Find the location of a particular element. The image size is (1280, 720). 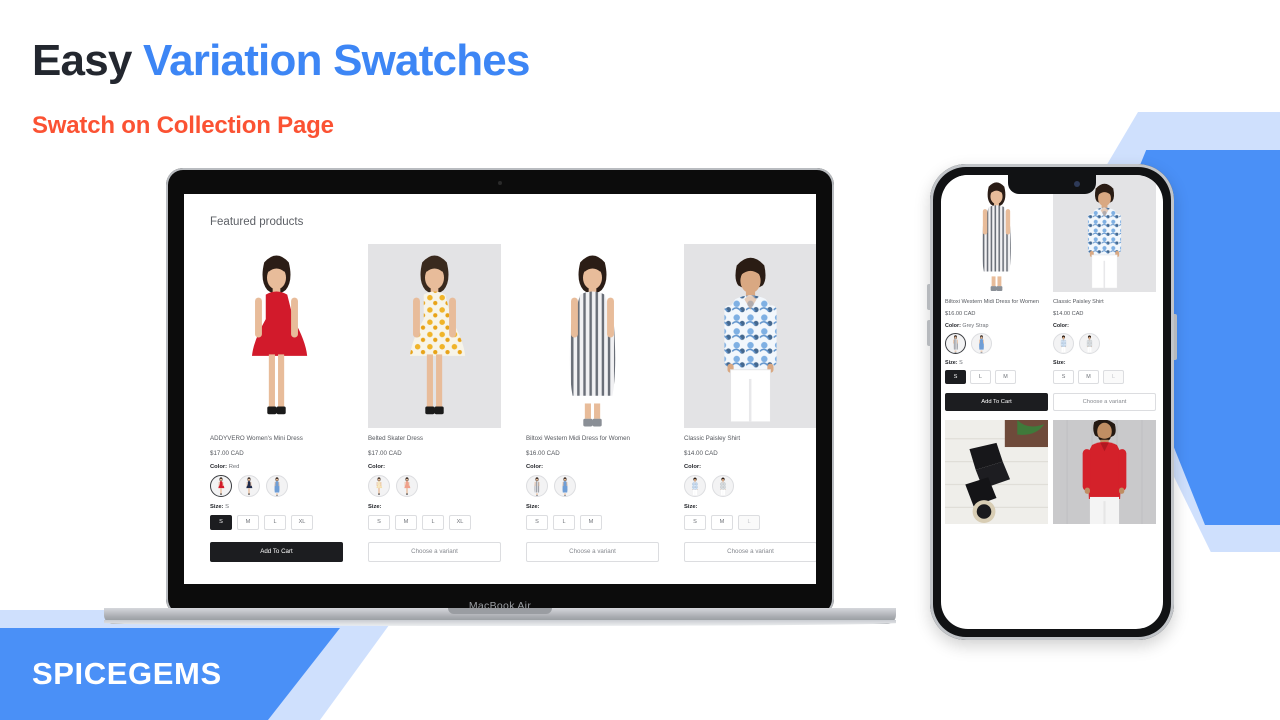

product-price: $16.00 CAD is located at coordinates (960, 314).